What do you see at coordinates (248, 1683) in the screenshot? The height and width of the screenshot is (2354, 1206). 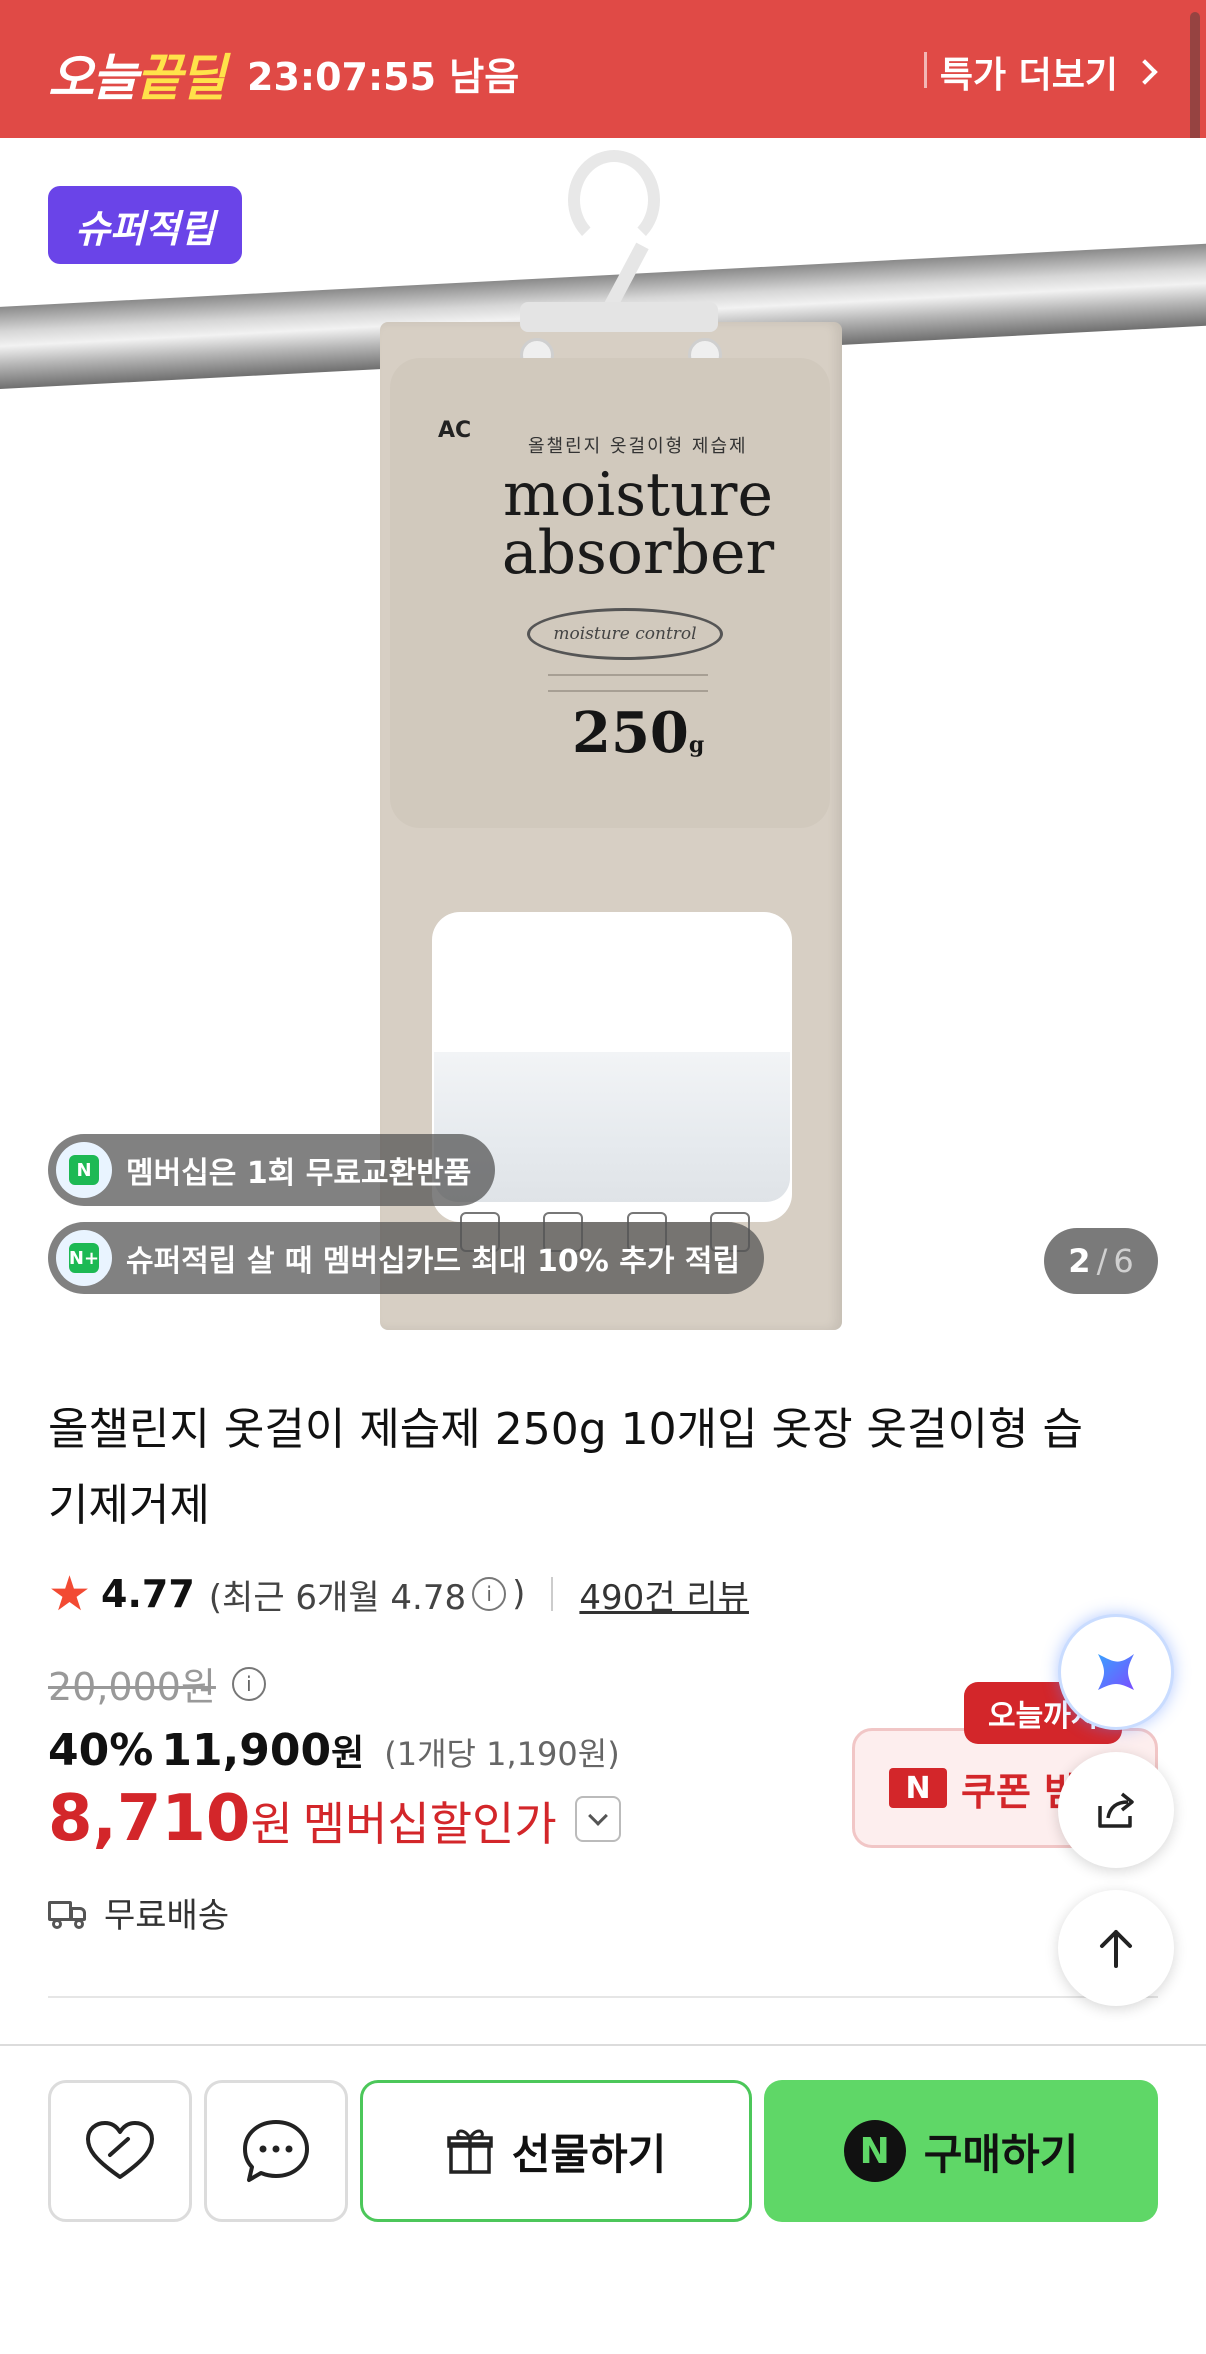 I see `price-info-icon: i` at bounding box center [248, 1683].